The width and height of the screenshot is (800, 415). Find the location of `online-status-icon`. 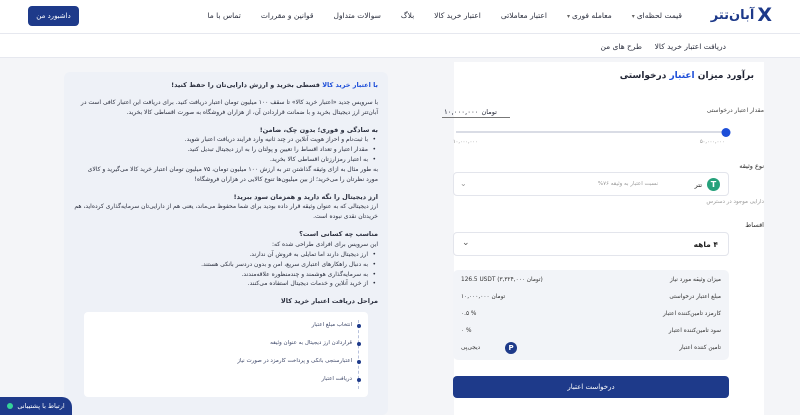

online-status-icon is located at coordinates (10, 406).